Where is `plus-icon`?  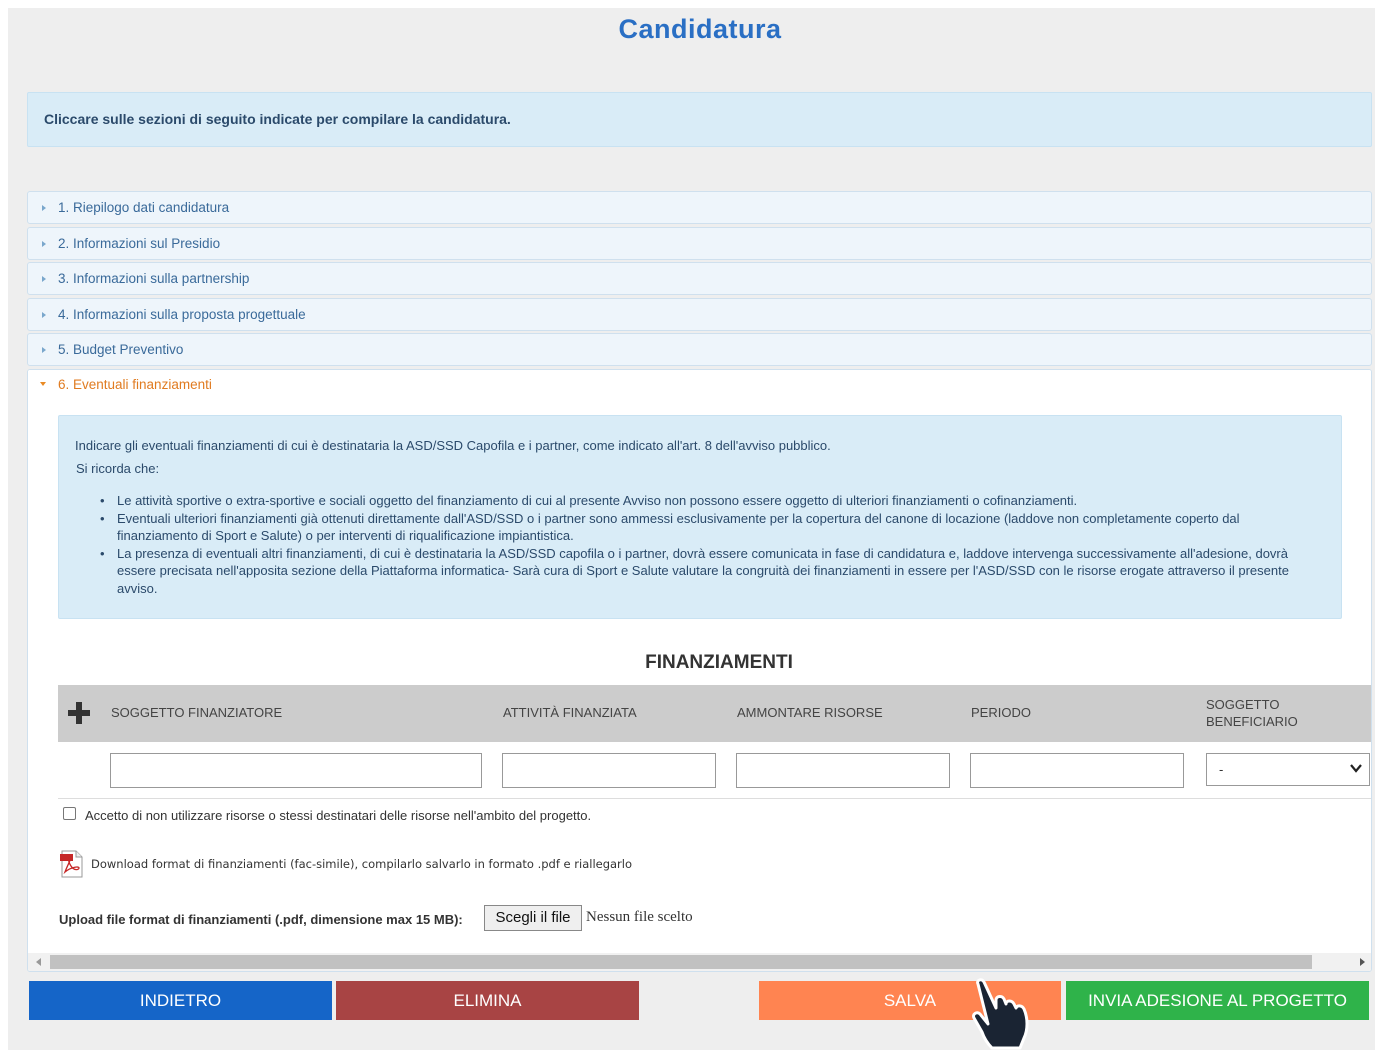 plus-icon is located at coordinates (79, 713).